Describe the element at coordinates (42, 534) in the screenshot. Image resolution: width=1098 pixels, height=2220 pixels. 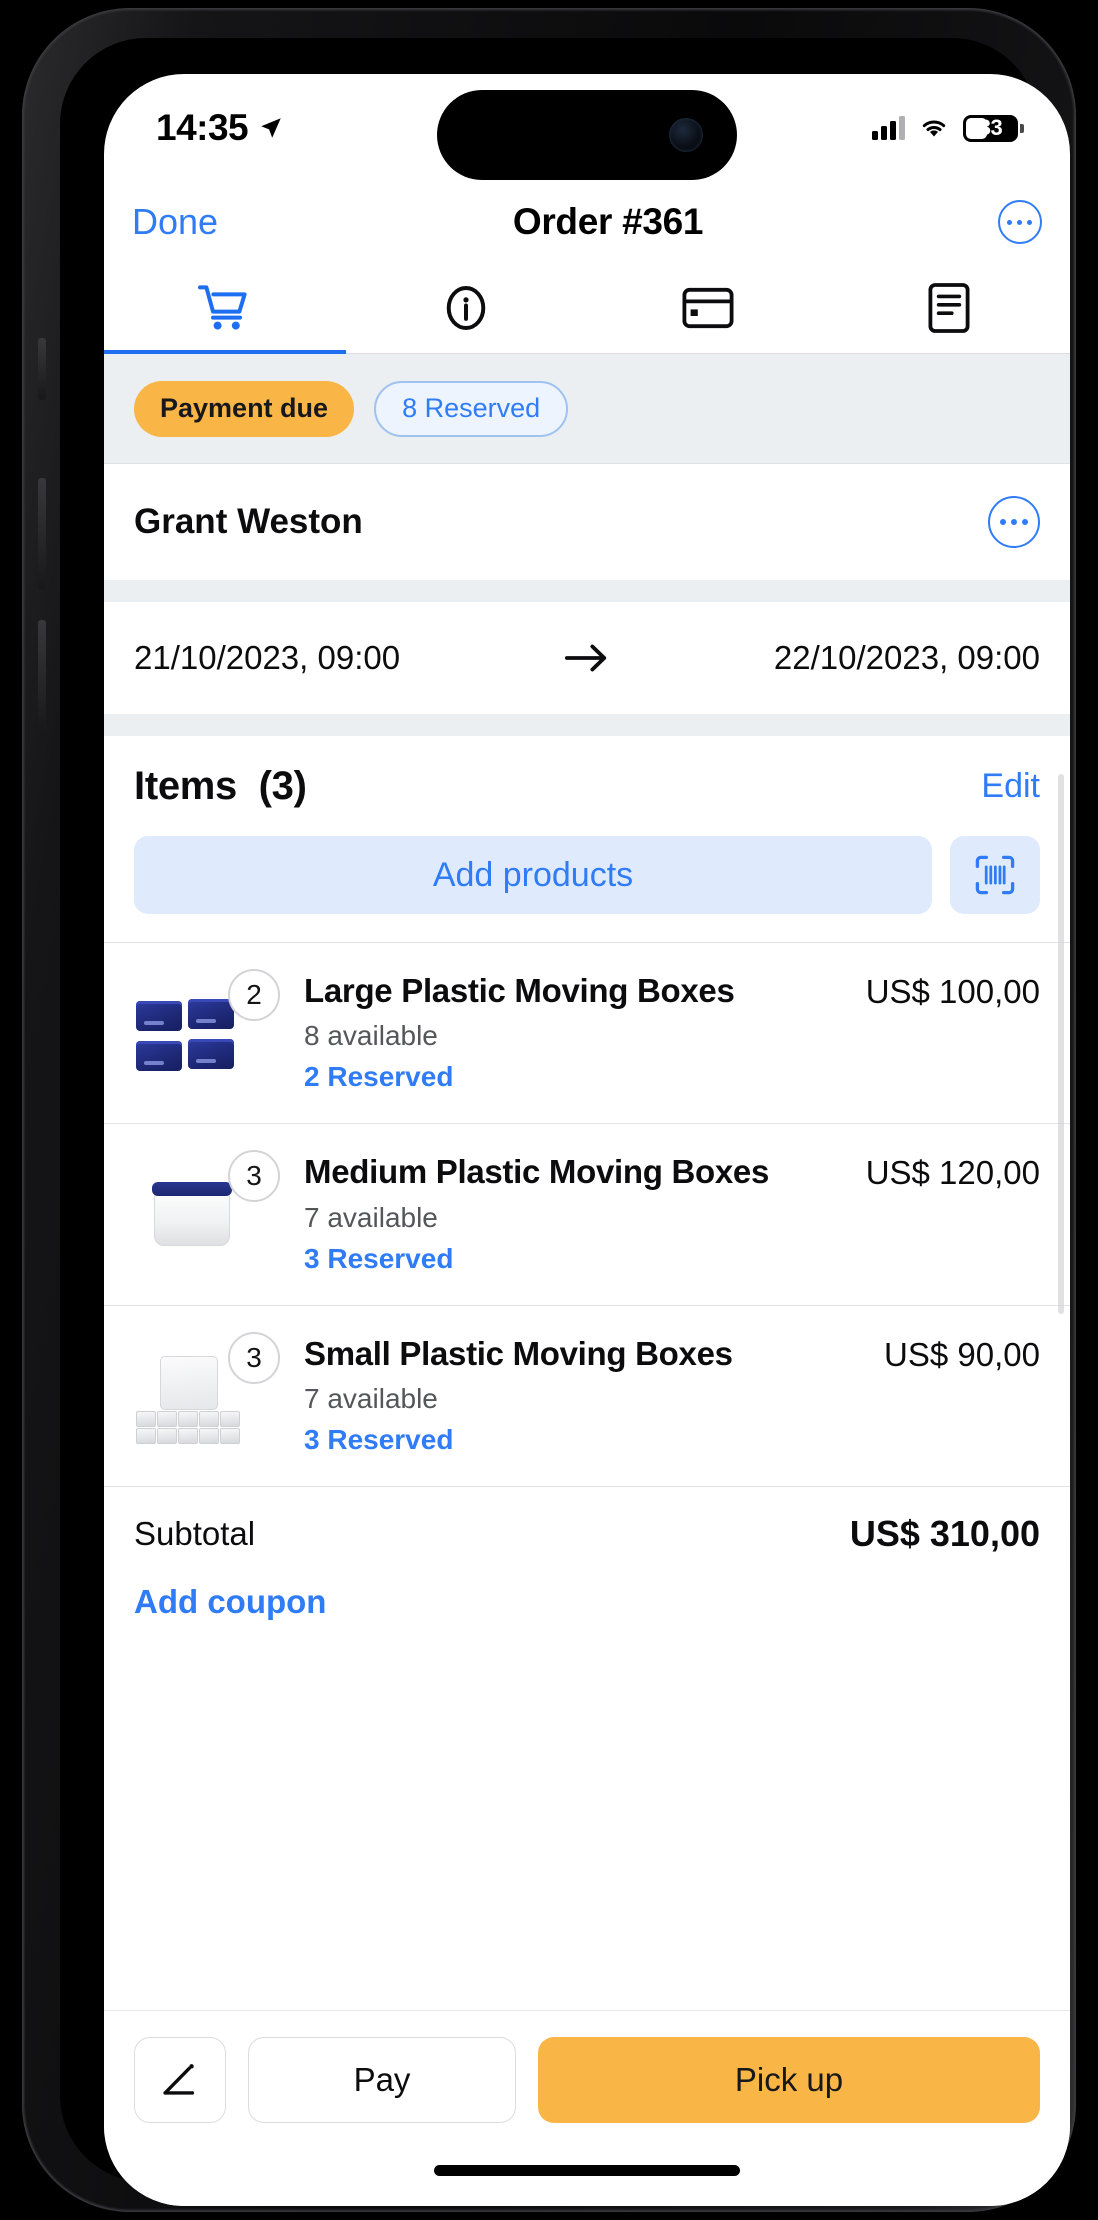
I see `volume-up-button` at that location.